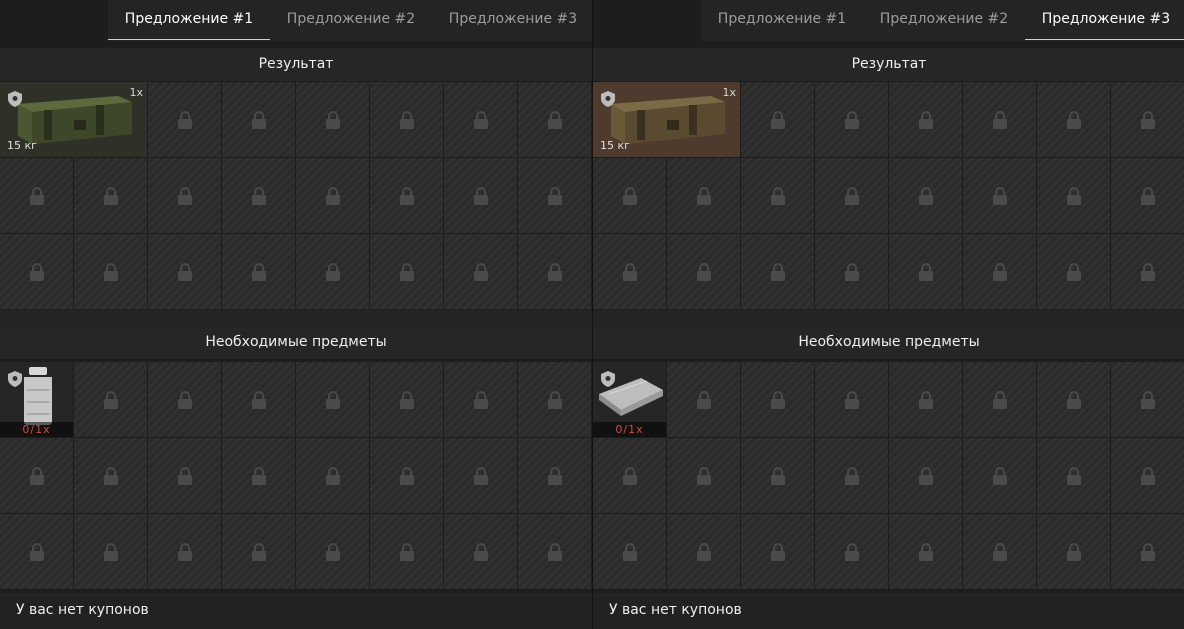 This screenshot has width=1184, height=629. Describe the element at coordinates (22, 145) in the screenshot. I see `item-weight: 15 кг` at that location.